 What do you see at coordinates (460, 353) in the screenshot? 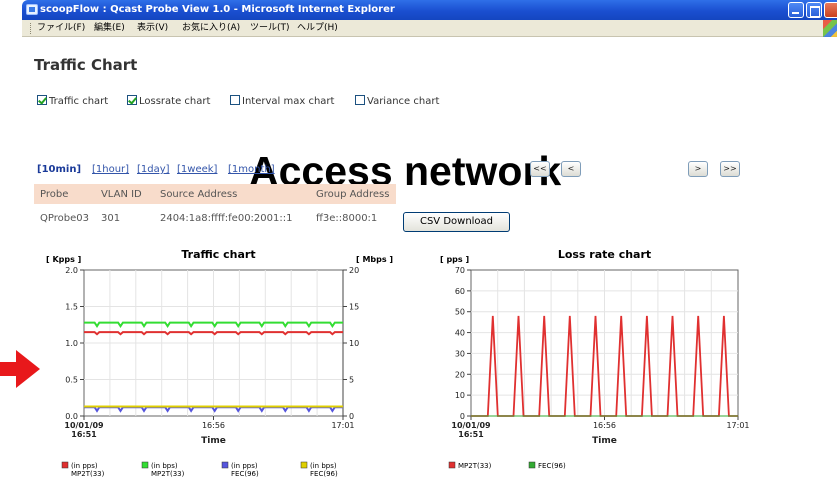
I see `y-tick-label: 30` at bounding box center [460, 353].